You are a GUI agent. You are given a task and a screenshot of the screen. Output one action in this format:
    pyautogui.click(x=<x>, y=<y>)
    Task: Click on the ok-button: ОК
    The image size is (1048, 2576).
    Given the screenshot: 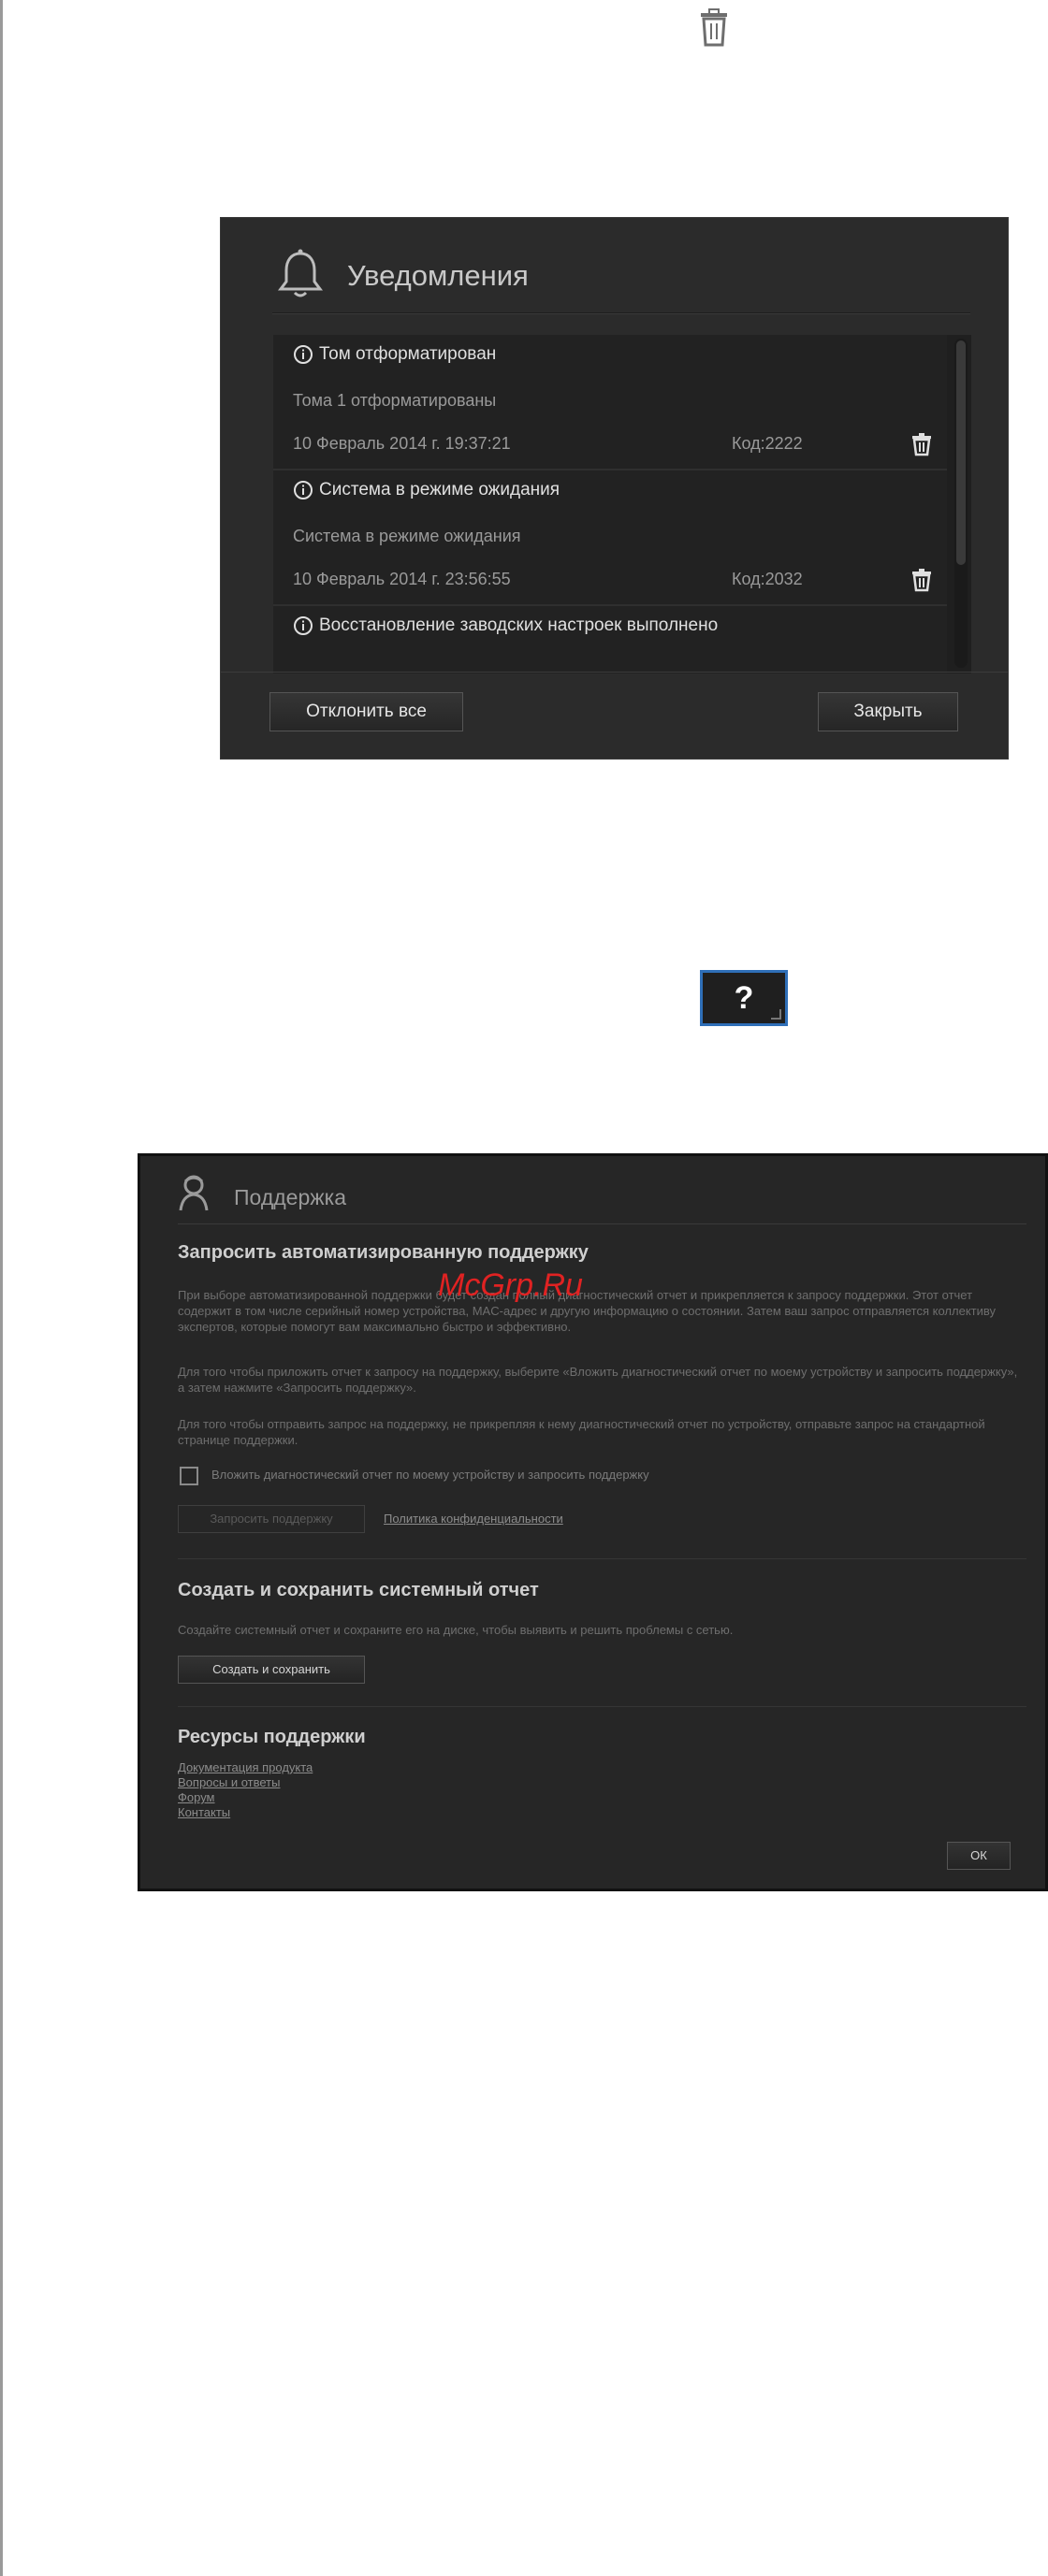 What is the action you would take?
    pyautogui.click(x=979, y=1856)
    